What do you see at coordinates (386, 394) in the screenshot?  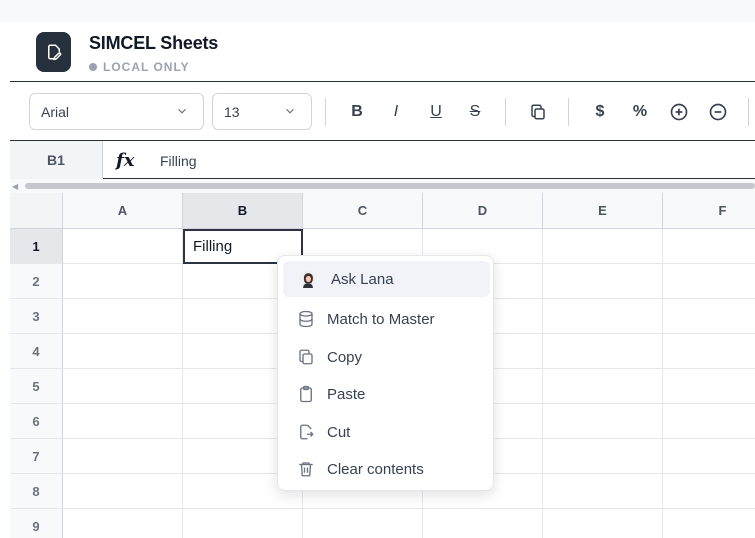 I see `menu-item-paste: Paste` at bounding box center [386, 394].